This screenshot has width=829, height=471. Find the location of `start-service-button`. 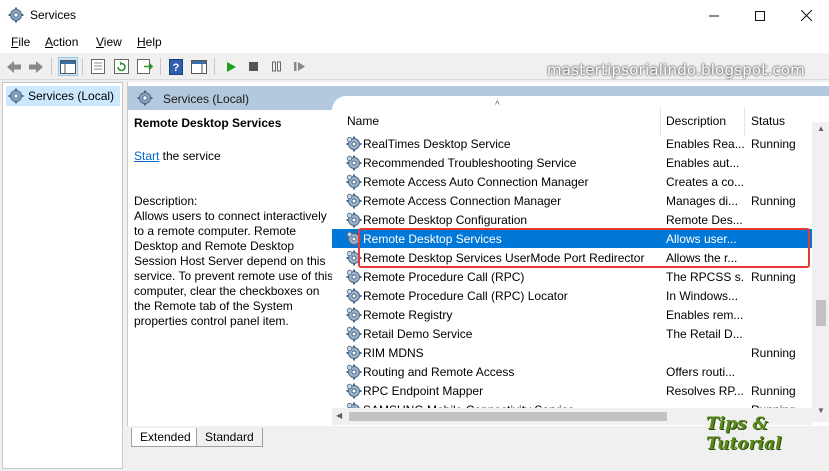

start-service-button is located at coordinates (231, 66).